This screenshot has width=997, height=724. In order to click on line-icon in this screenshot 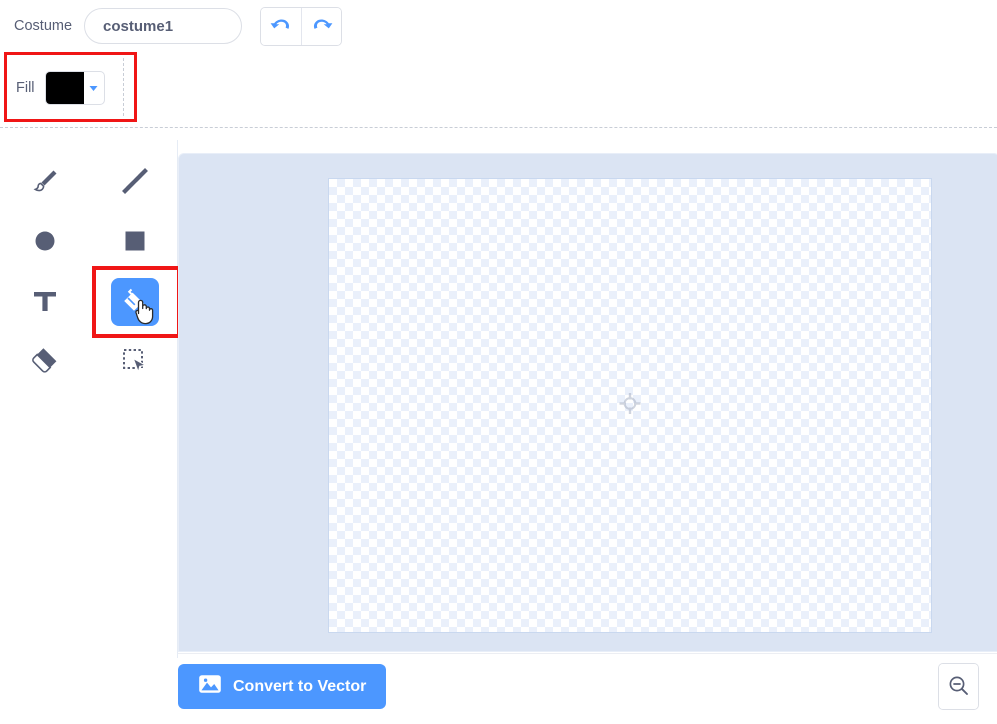, I will do `click(135, 182)`.